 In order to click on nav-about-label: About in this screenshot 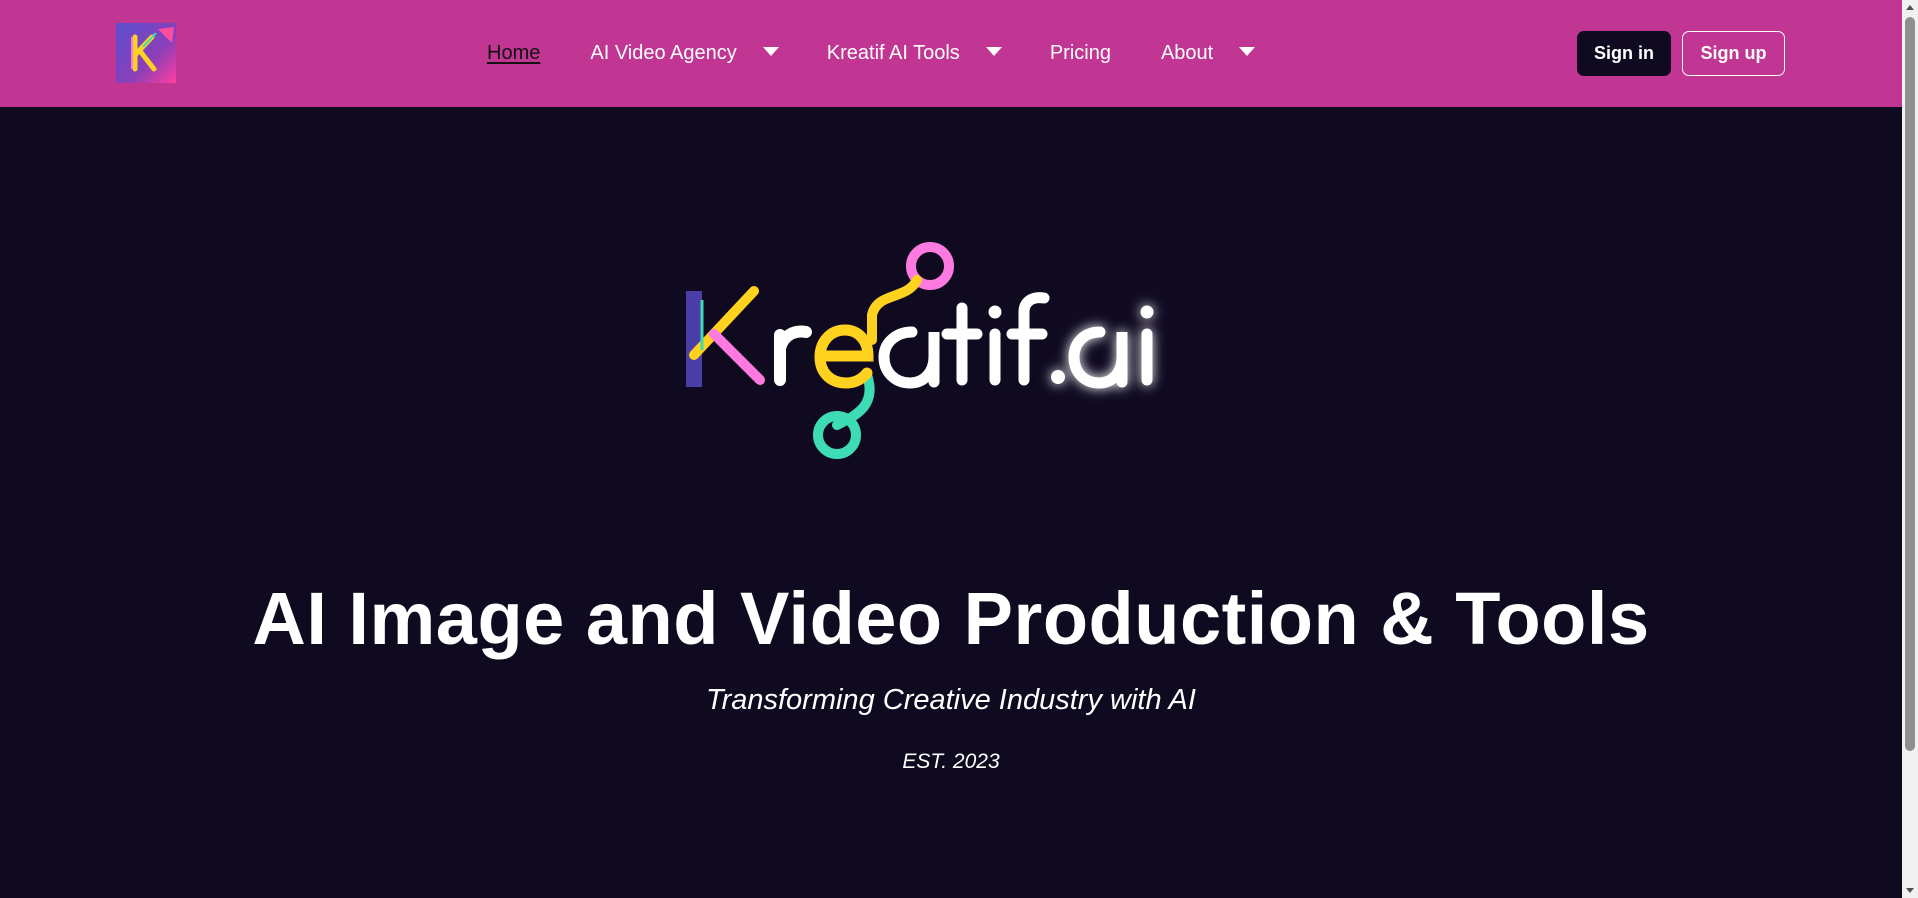, I will do `click(1187, 53)`.